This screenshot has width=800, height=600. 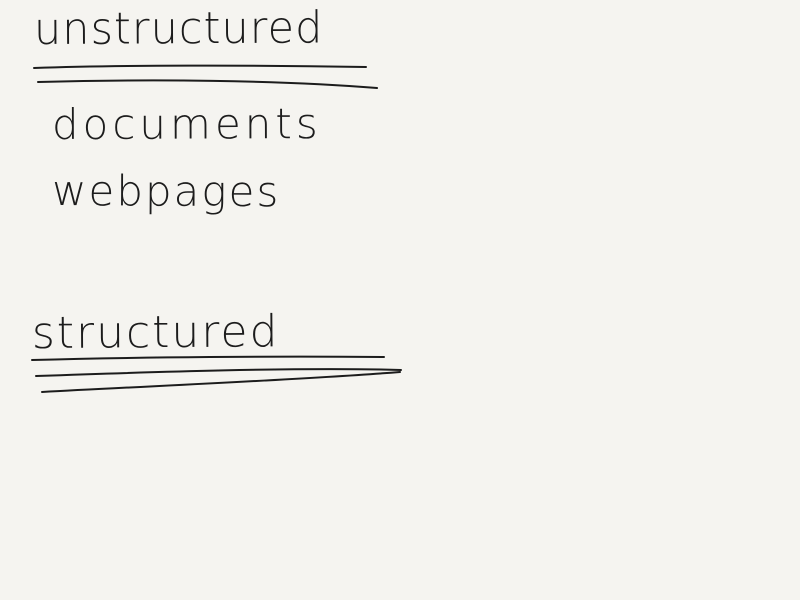 What do you see at coordinates (166, 191) in the screenshot?
I see `list-item-webpages: webpages` at bounding box center [166, 191].